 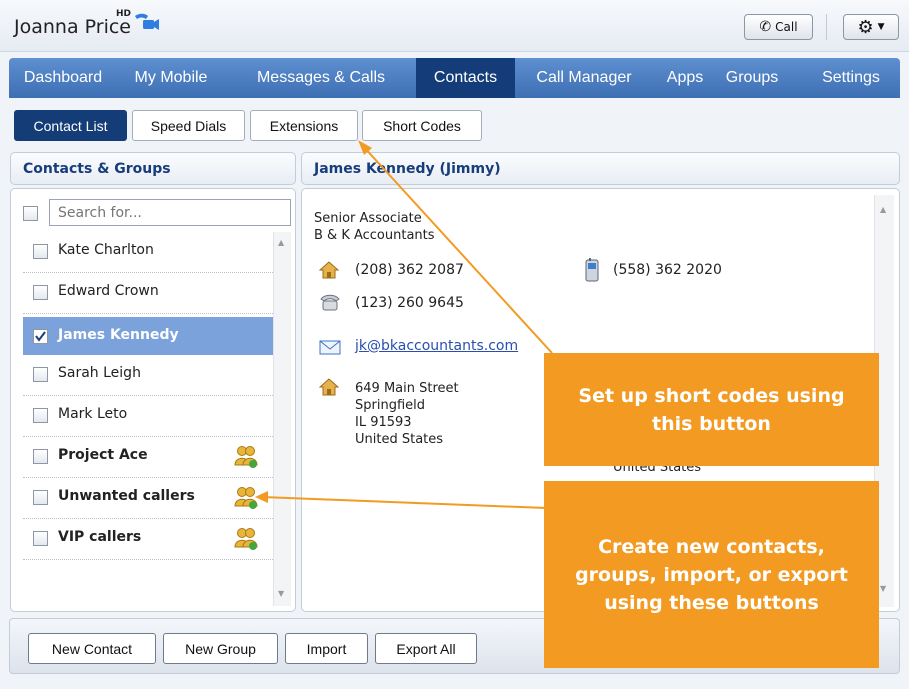 I want to click on import-button: Import, so click(x=326, y=648).